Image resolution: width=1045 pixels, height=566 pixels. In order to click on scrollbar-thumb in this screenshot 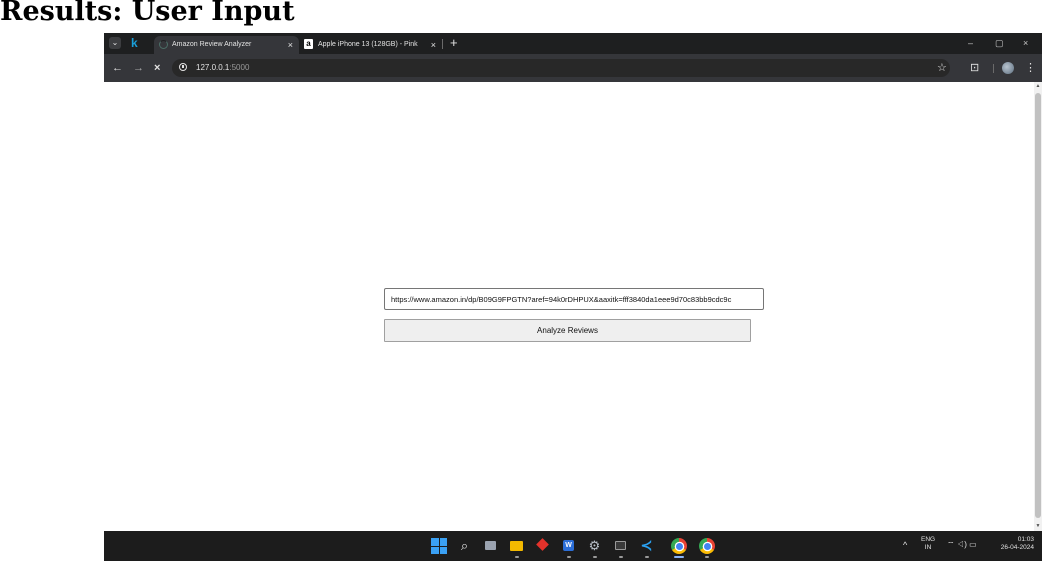, I will do `click(1038, 305)`.